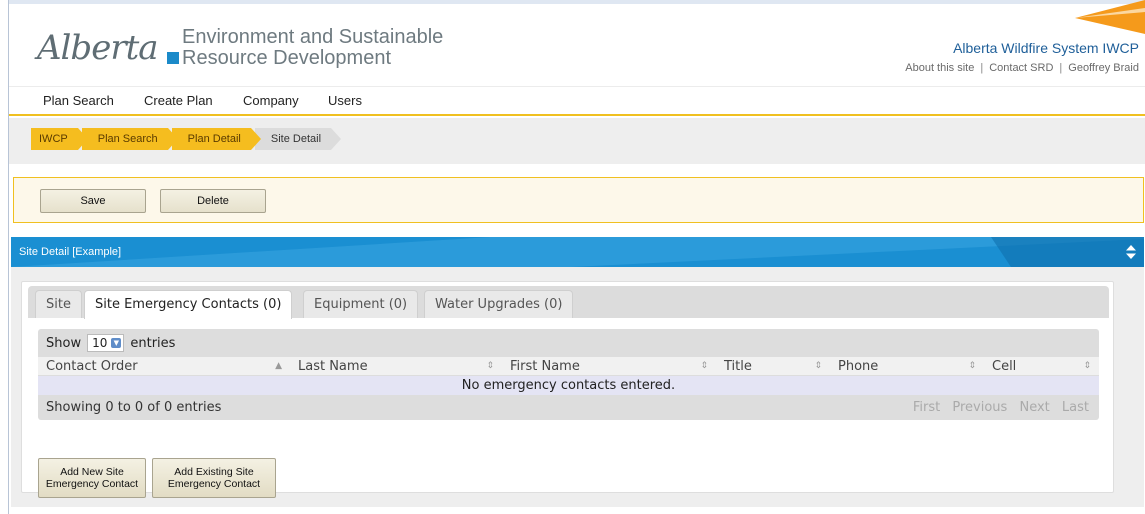 Image resolution: width=1145 pixels, height=514 pixels. What do you see at coordinates (214, 484) in the screenshot?
I see `add-existing-line-2: Emergency Contact` at bounding box center [214, 484].